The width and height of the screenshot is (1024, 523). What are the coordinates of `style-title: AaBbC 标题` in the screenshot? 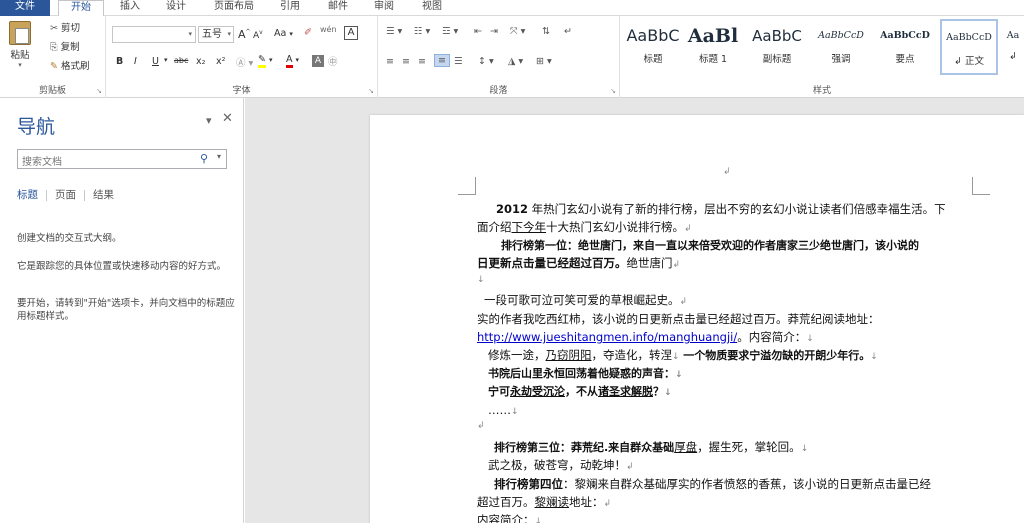 It's located at (653, 47).